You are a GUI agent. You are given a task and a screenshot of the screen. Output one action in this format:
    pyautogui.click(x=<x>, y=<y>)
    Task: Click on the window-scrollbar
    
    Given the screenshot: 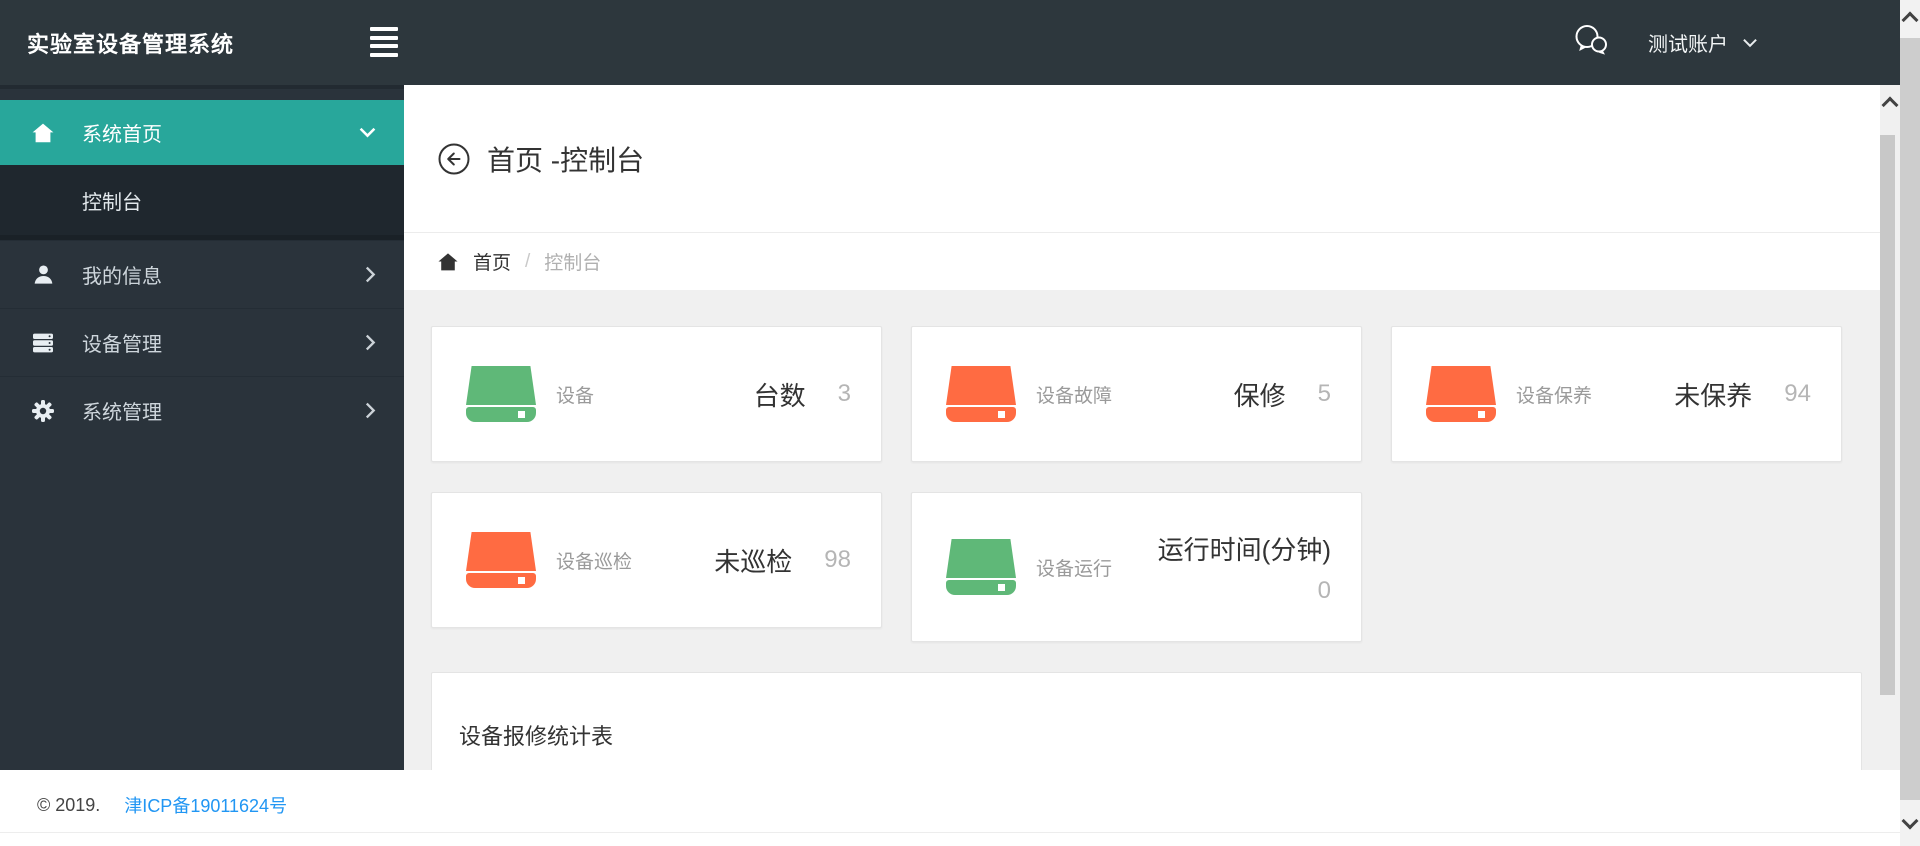 What is the action you would take?
    pyautogui.click(x=1910, y=423)
    